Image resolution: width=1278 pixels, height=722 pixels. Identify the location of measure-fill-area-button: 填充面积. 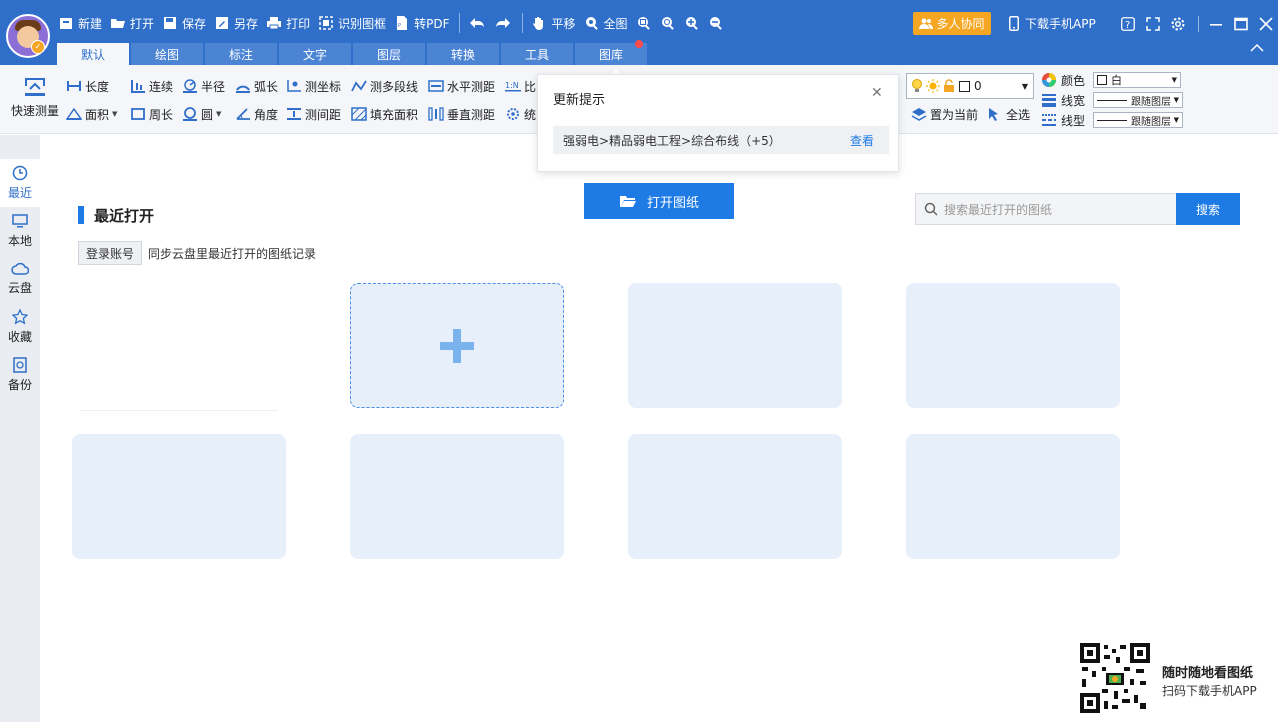
(384, 114).